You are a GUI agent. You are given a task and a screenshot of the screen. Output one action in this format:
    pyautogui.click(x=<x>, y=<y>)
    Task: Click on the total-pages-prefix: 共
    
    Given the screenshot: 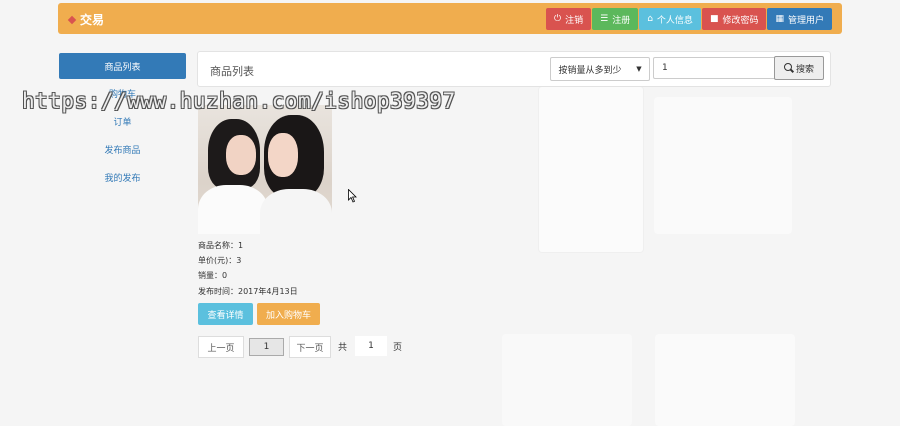 What is the action you would take?
    pyautogui.click(x=343, y=347)
    